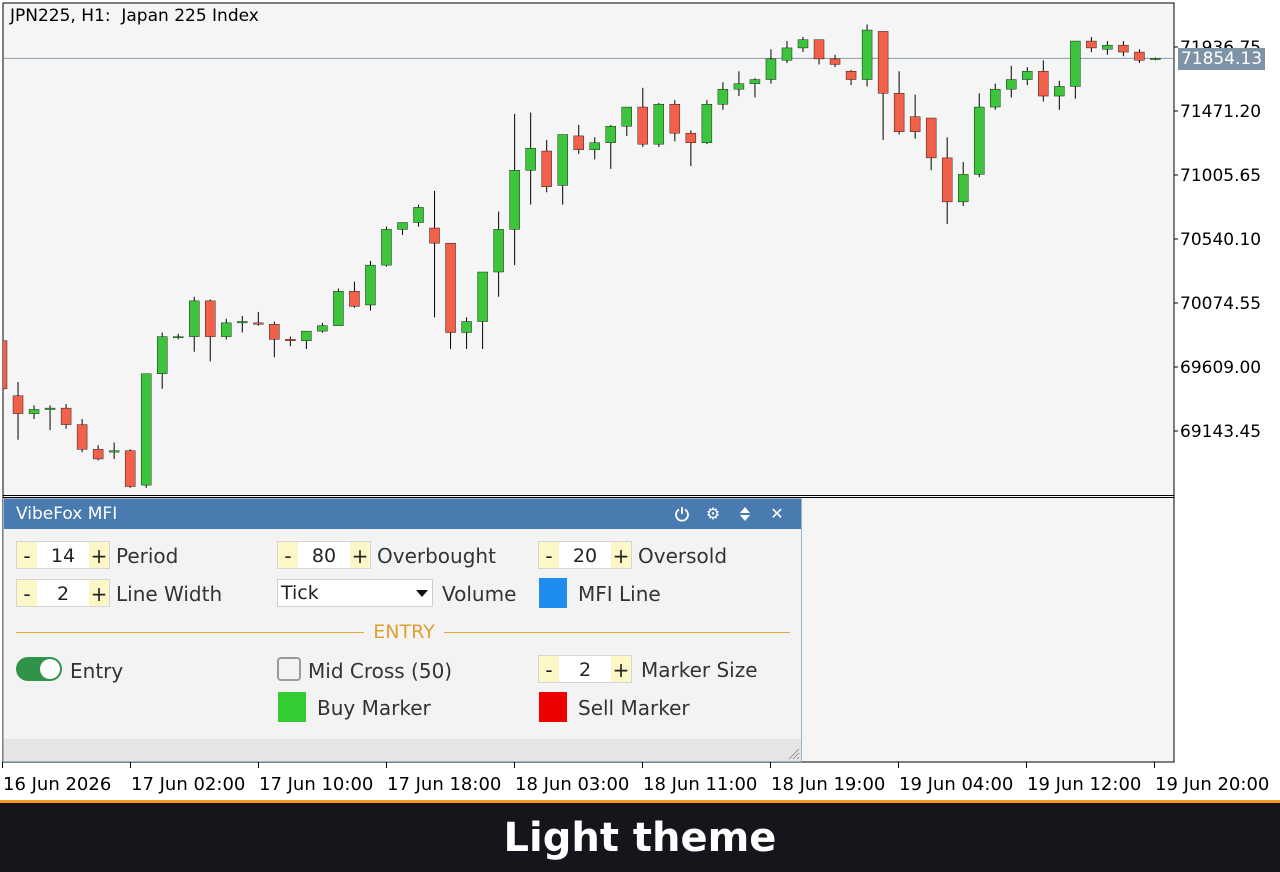 This screenshot has width=1280, height=872. I want to click on marker-size-label: Marker Size, so click(699, 670).